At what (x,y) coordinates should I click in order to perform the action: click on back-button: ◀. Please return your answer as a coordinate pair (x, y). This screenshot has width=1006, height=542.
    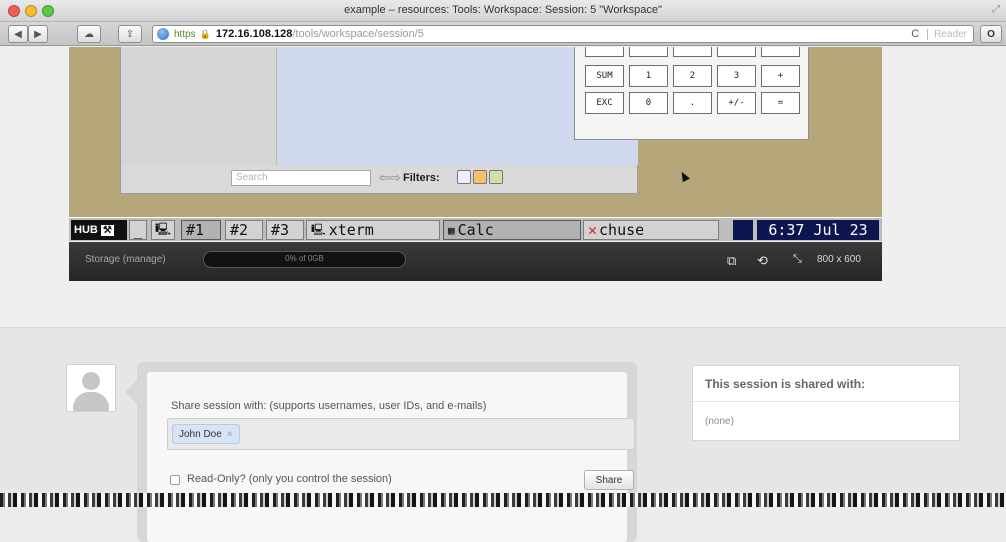
    Looking at the image, I should click on (18, 34).